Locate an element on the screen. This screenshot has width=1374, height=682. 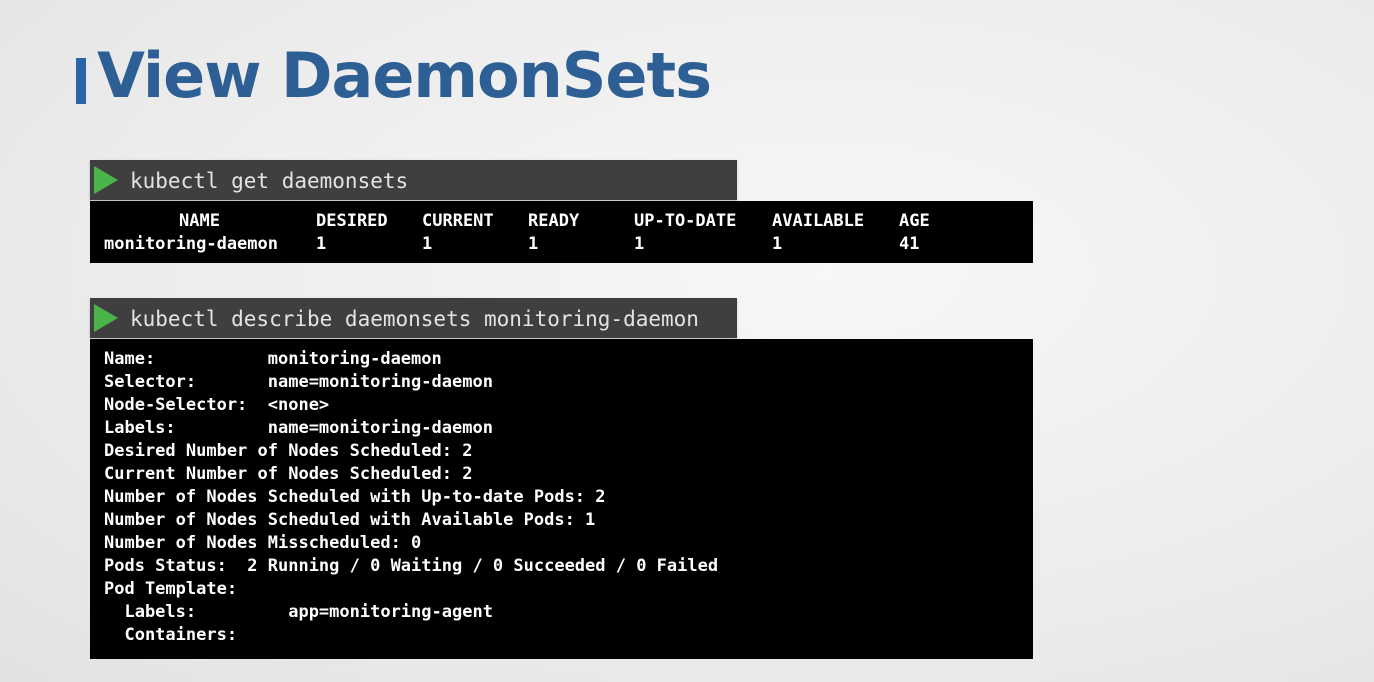
describe-output-line: Labels: name=monitoring-daemon is located at coordinates (298, 428).